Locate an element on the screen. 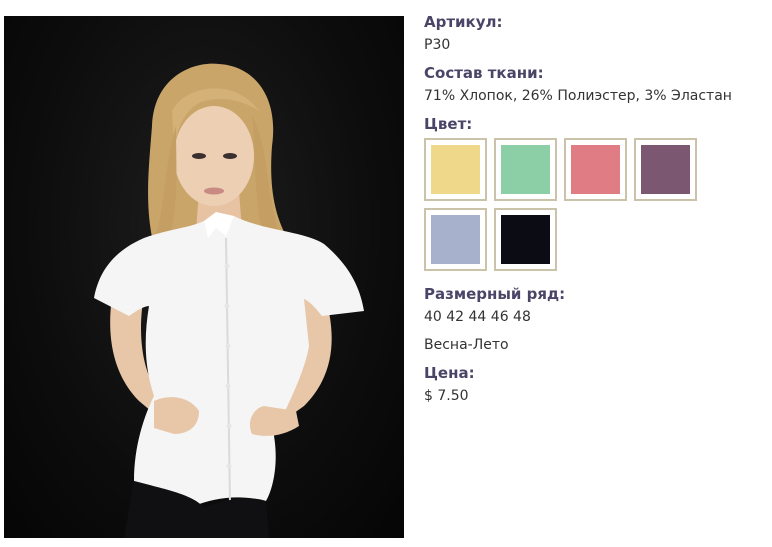 This screenshot has width=772, height=547. color-label: Цвет: is located at coordinates (448, 124).